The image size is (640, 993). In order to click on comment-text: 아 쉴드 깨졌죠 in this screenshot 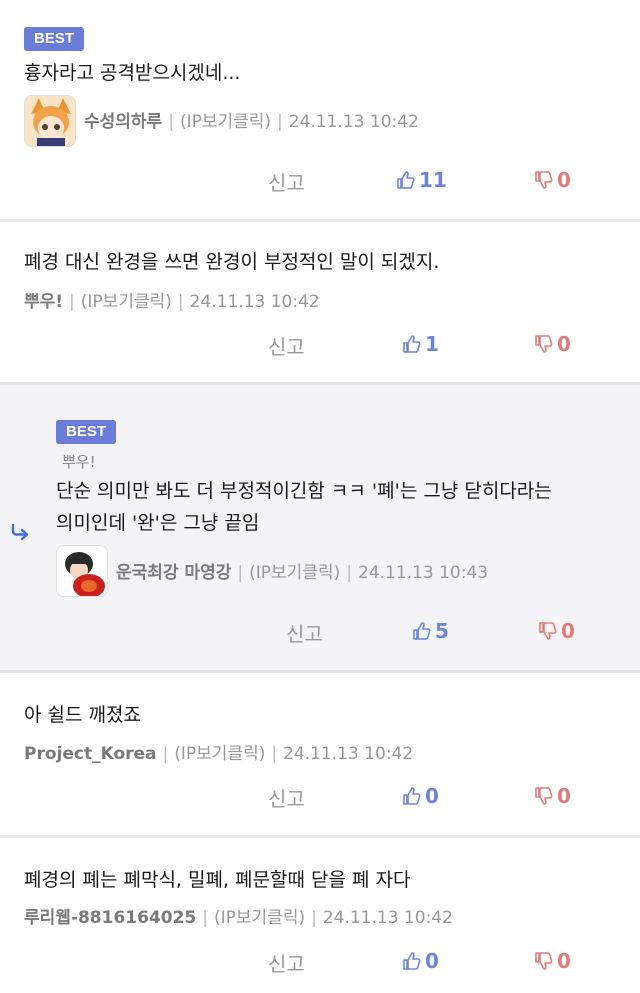, I will do `click(82, 715)`.